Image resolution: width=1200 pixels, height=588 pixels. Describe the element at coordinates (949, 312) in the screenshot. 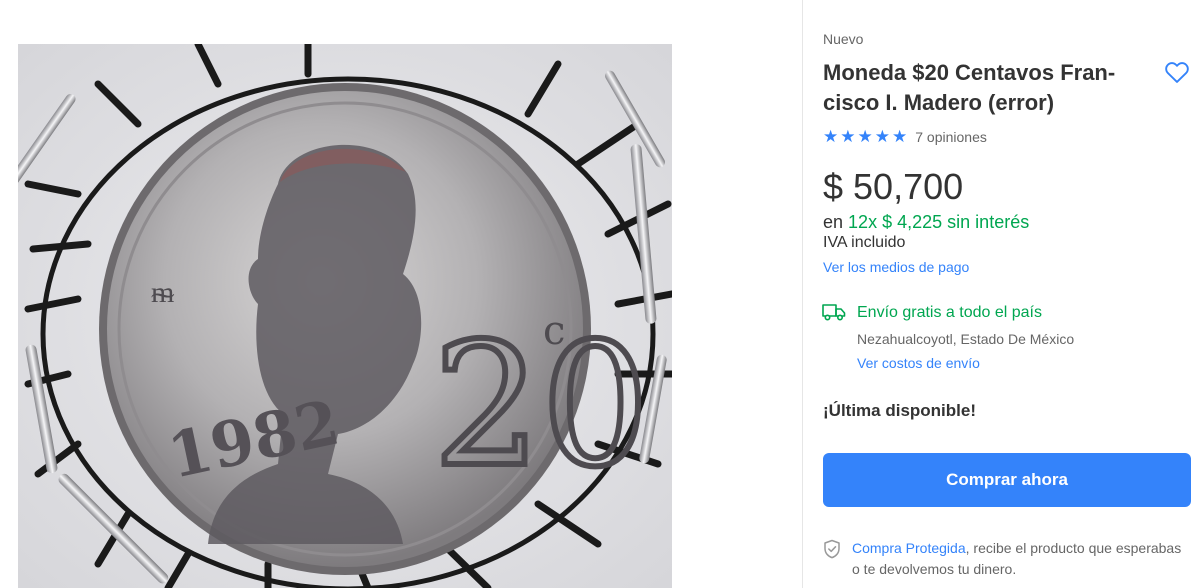

I see `shipping-label: Envío gratis a todo el país` at that location.